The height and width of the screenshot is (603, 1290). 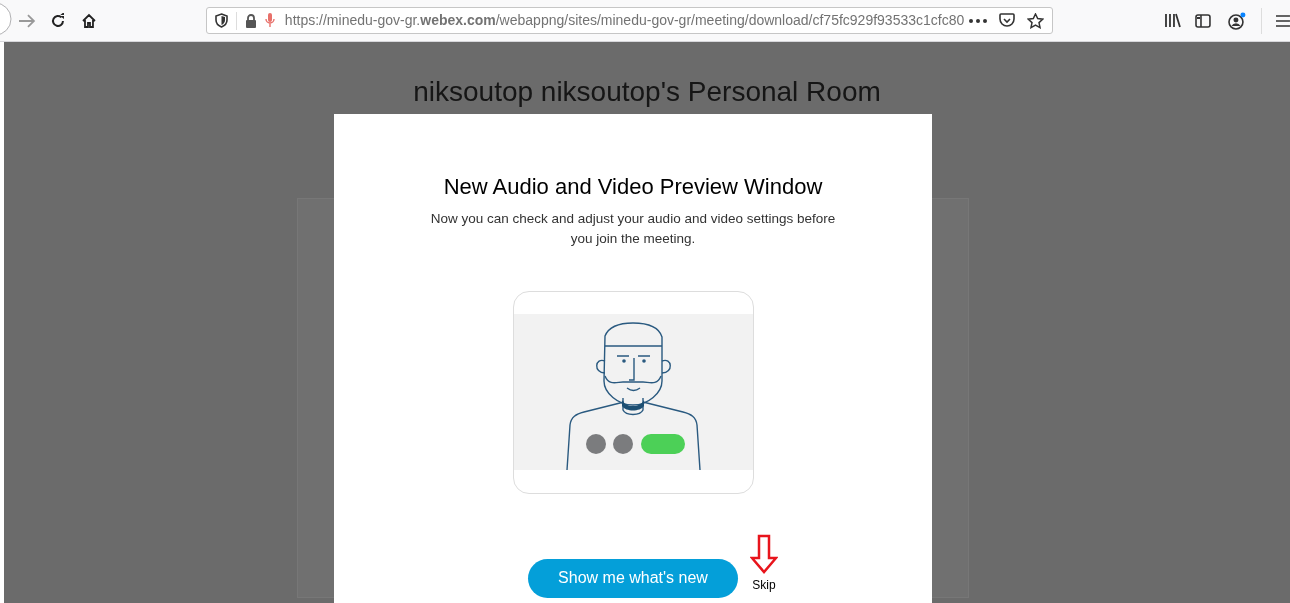 What do you see at coordinates (978, 20) in the screenshot?
I see `more-icon` at bounding box center [978, 20].